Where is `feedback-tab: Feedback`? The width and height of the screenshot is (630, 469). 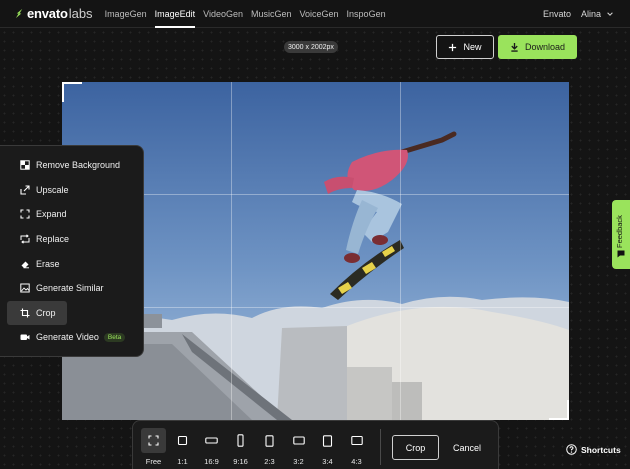
feedback-tab: Feedback is located at coordinates (621, 234).